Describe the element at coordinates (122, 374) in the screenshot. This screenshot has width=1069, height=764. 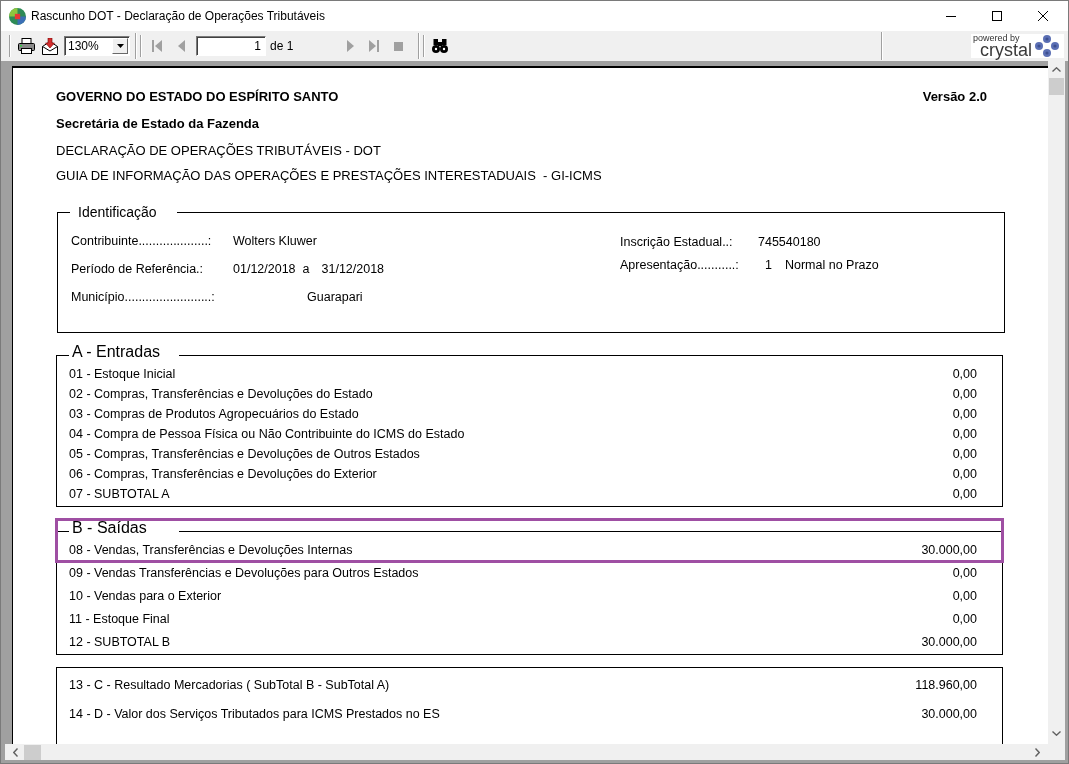
I see `item-label: 01 - Estoque Inicial` at that location.